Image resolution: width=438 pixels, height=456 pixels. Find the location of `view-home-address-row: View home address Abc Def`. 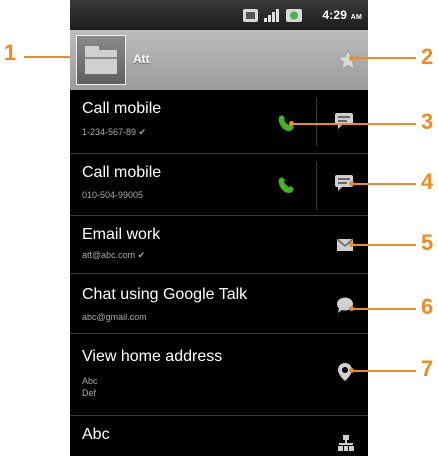

view-home-address-row: View home address Abc Def is located at coordinates (219, 375).